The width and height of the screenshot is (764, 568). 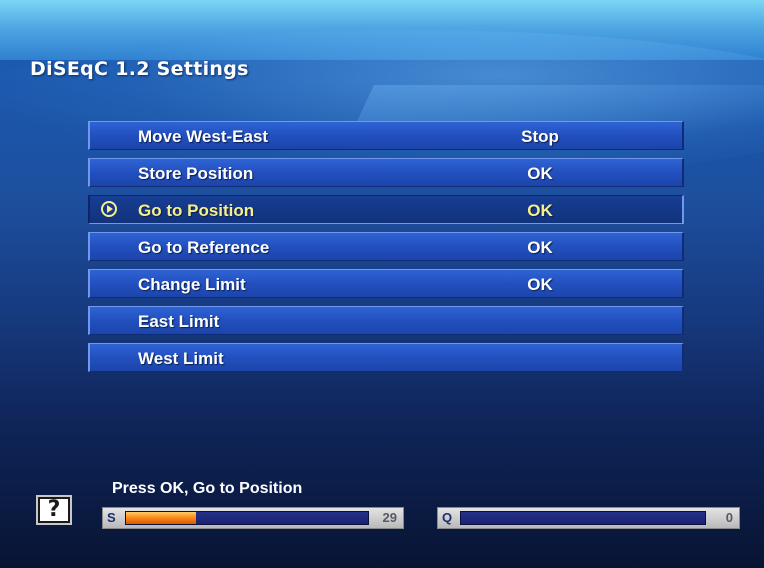 What do you see at coordinates (389, 517) in the screenshot?
I see `signal-strength-value: 29` at bounding box center [389, 517].